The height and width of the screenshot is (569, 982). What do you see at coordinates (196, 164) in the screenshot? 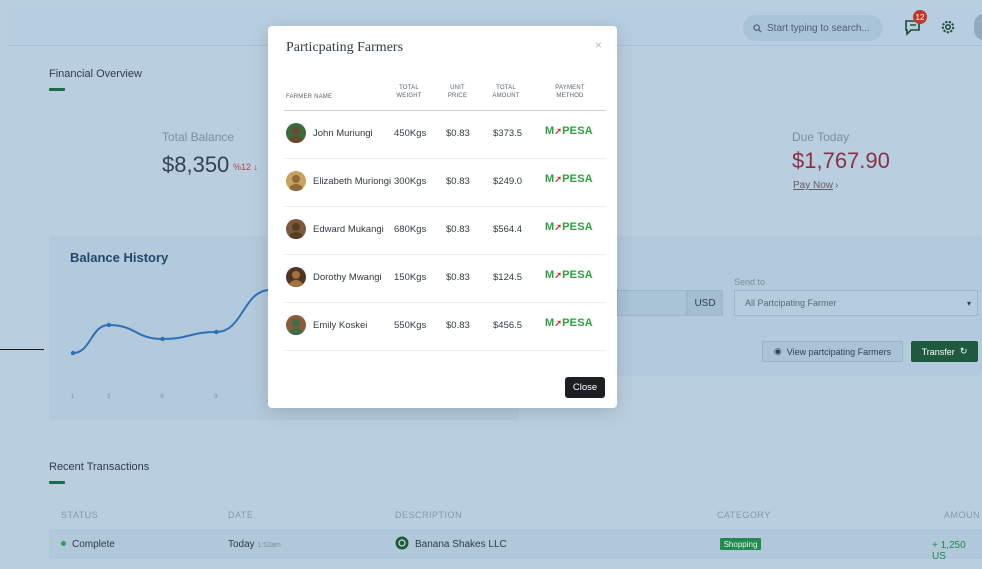
I see `total-balance-value: $8,350` at bounding box center [196, 164].